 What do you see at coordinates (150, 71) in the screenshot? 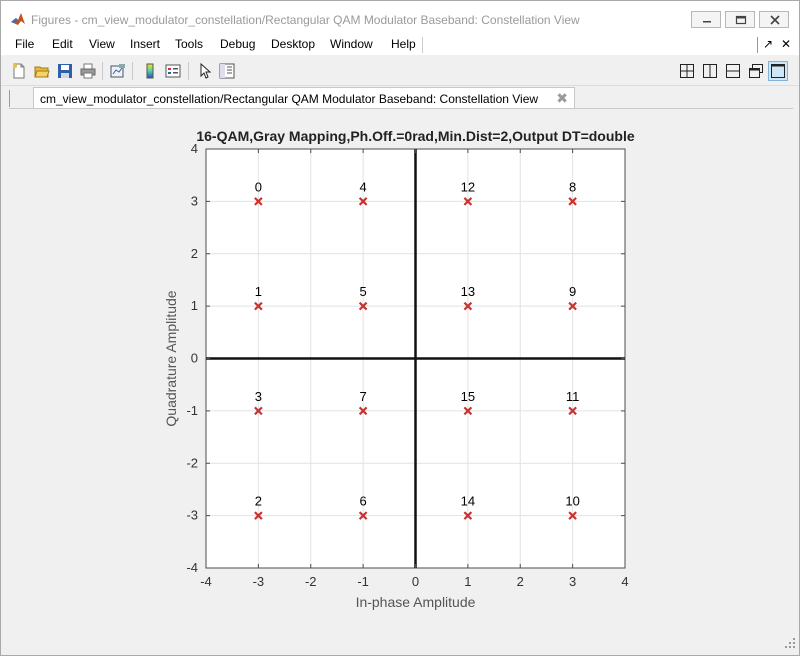
I see `insert-colorbar-button` at bounding box center [150, 71].